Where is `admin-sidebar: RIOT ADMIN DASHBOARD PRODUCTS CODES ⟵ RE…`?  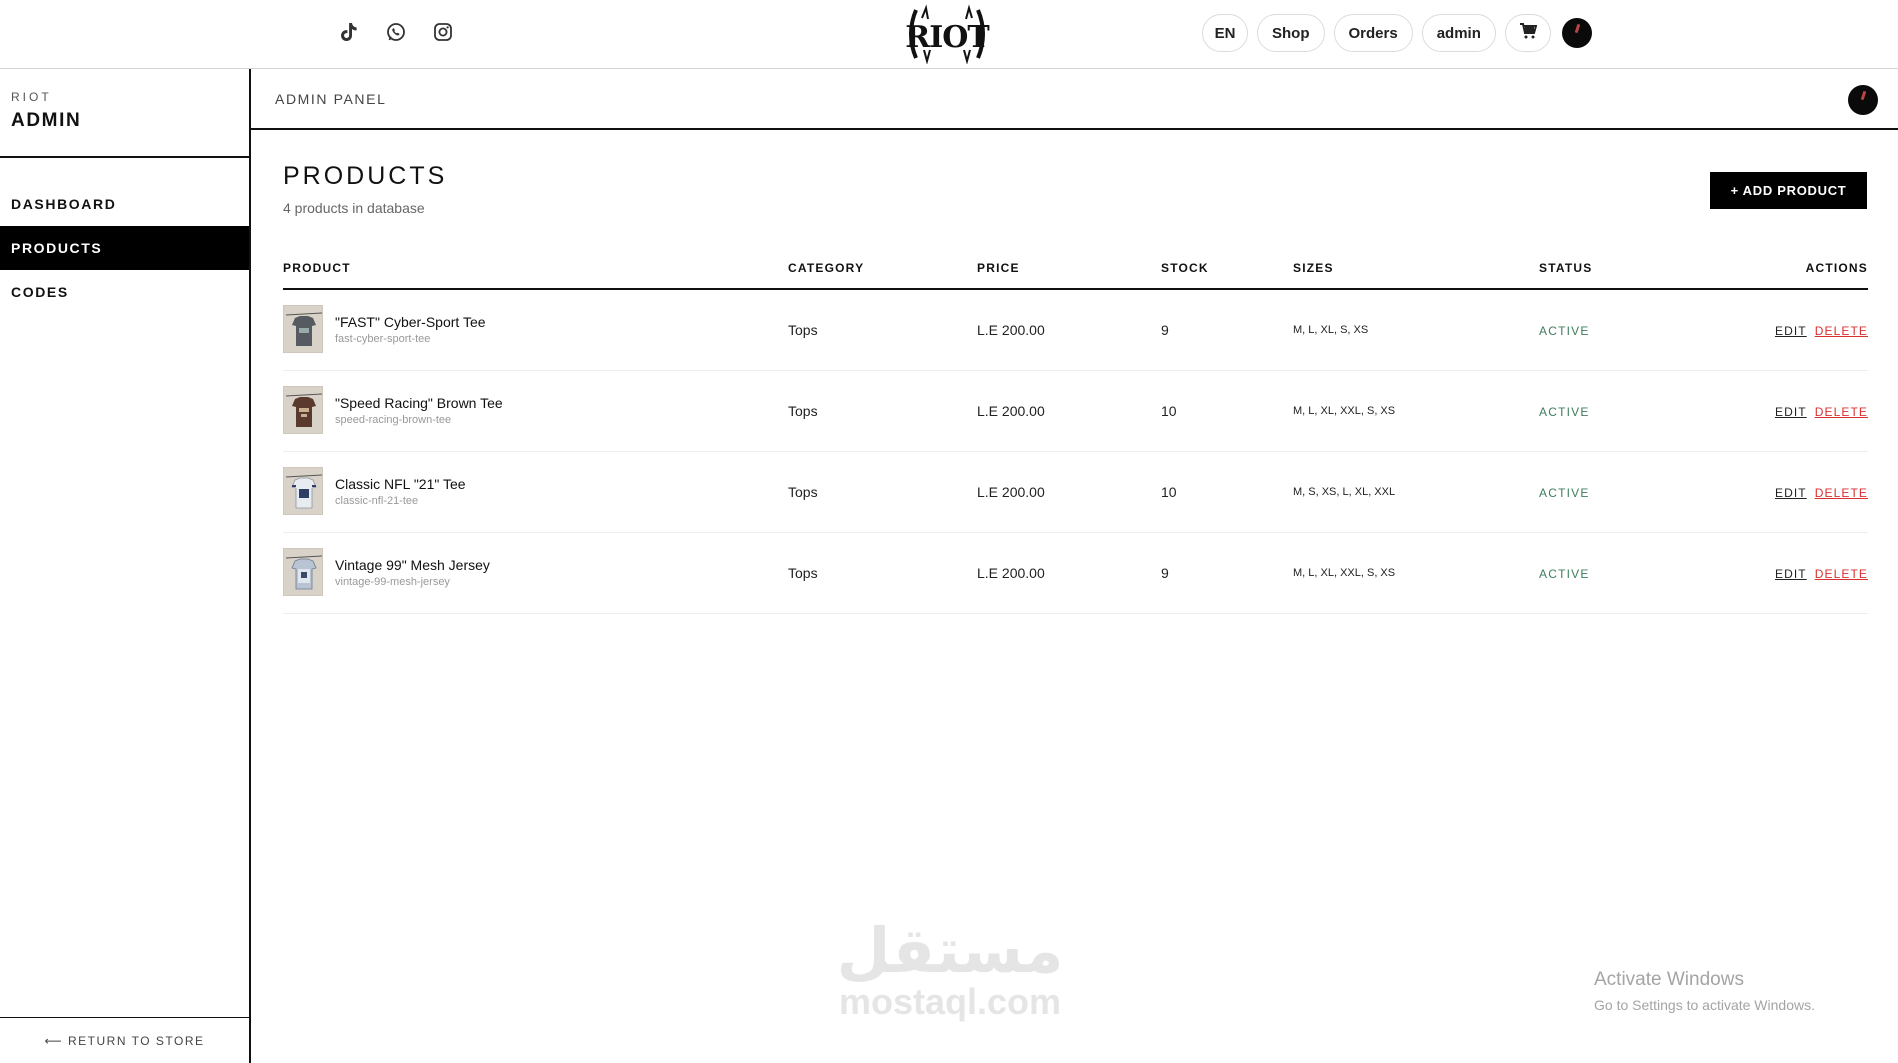 admin-sidebar: RIOT ADMIN DASHBOARD PRODUCTS CODES ⟵ RE… is located at coordinates (125, 566).